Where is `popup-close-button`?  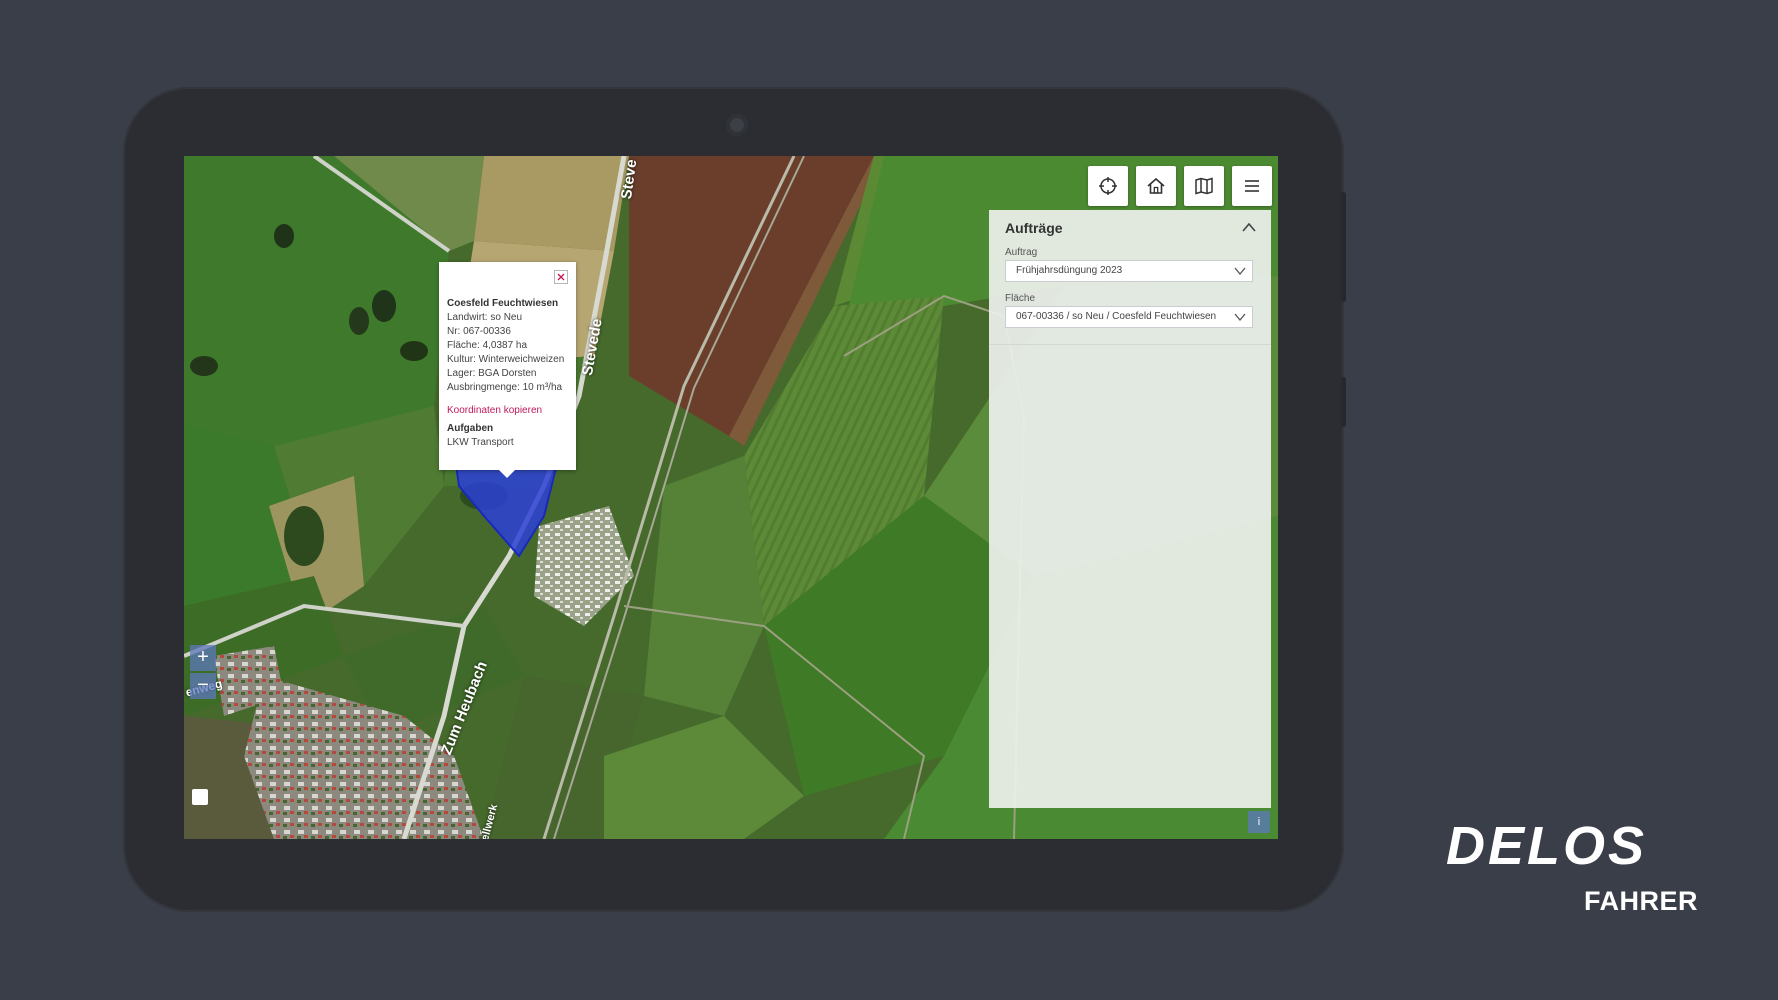 popup-close-button is located at coordinates (561, 277).